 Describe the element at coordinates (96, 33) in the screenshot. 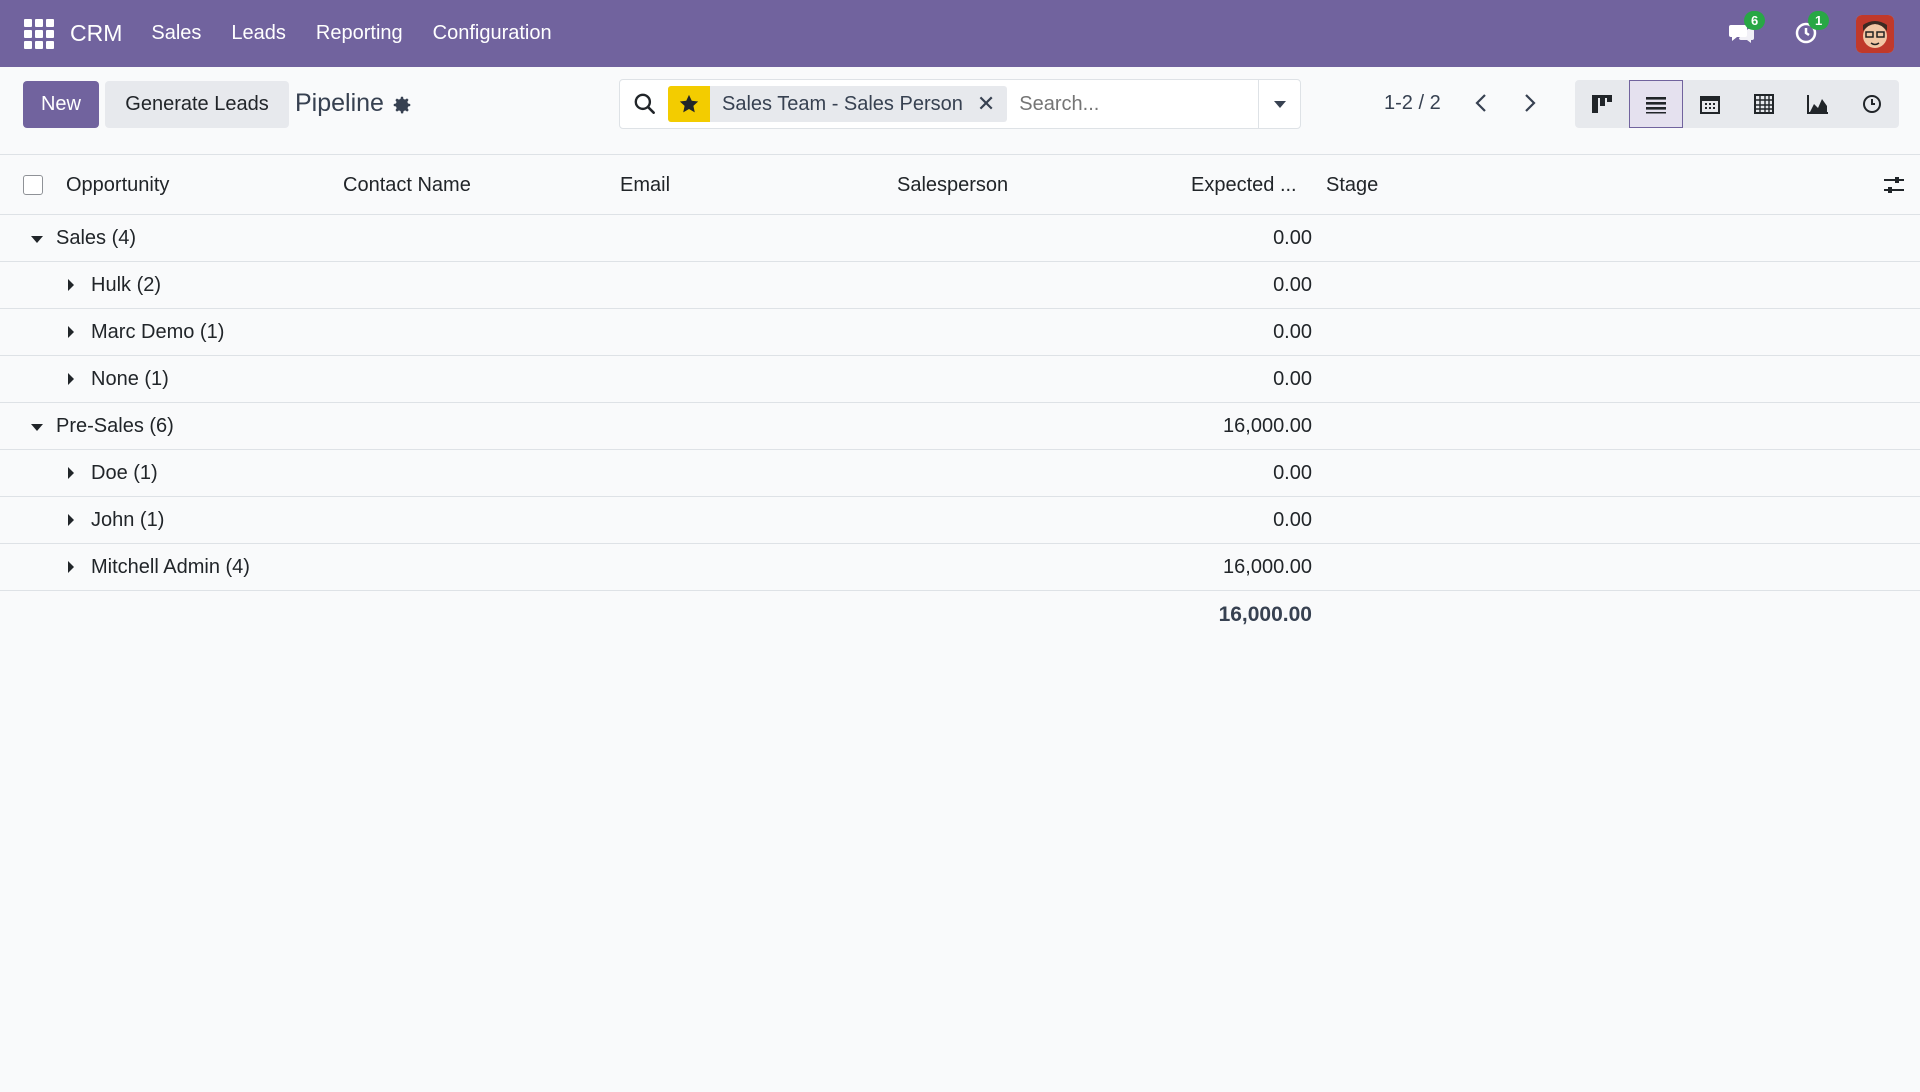

I see `app-name: CRM` at that location.